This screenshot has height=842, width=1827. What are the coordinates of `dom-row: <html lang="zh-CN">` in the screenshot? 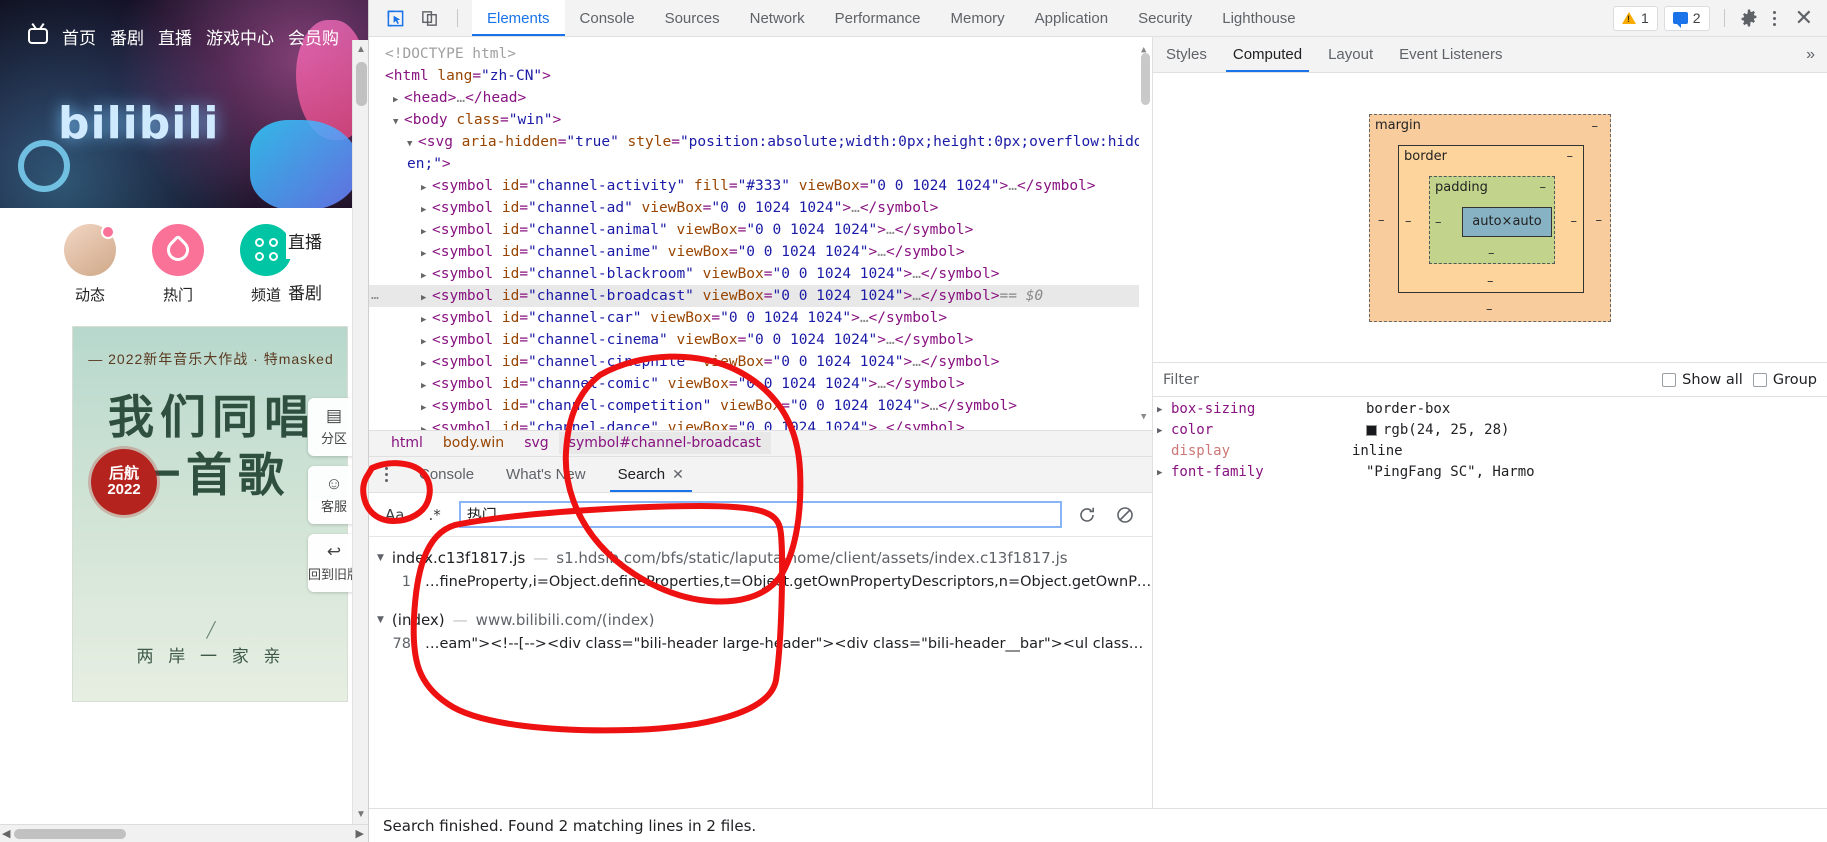 It's located at (760, 76).